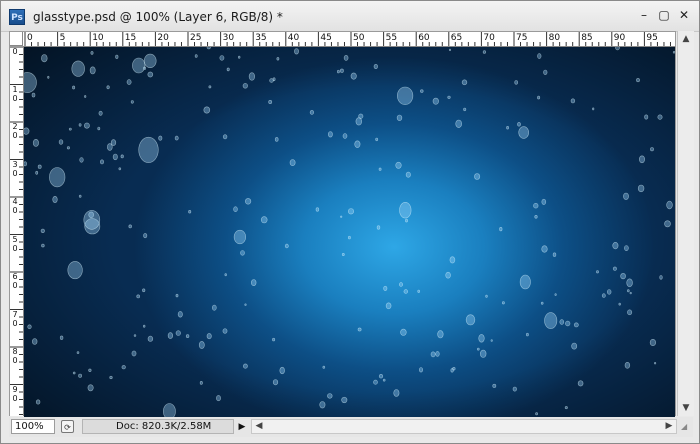 The image size is (700, 444). Describe the element at coordinates (456, 38) in the screenshot. I see `ruler-label: 65` at that location.